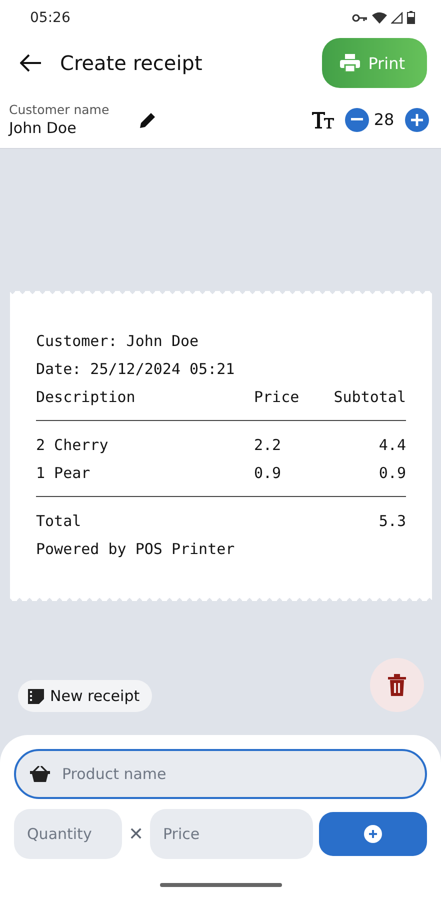 The height and width of the screenshot is (900, 441). I want to click on receipt-subtotal: 0.9, so click(392, 473).